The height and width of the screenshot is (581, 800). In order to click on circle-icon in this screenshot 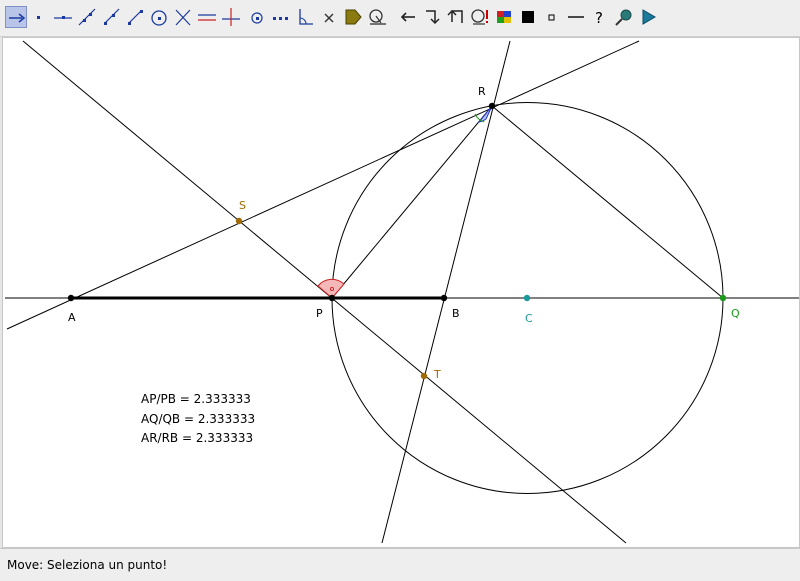, I will do `click(159, 18)`.